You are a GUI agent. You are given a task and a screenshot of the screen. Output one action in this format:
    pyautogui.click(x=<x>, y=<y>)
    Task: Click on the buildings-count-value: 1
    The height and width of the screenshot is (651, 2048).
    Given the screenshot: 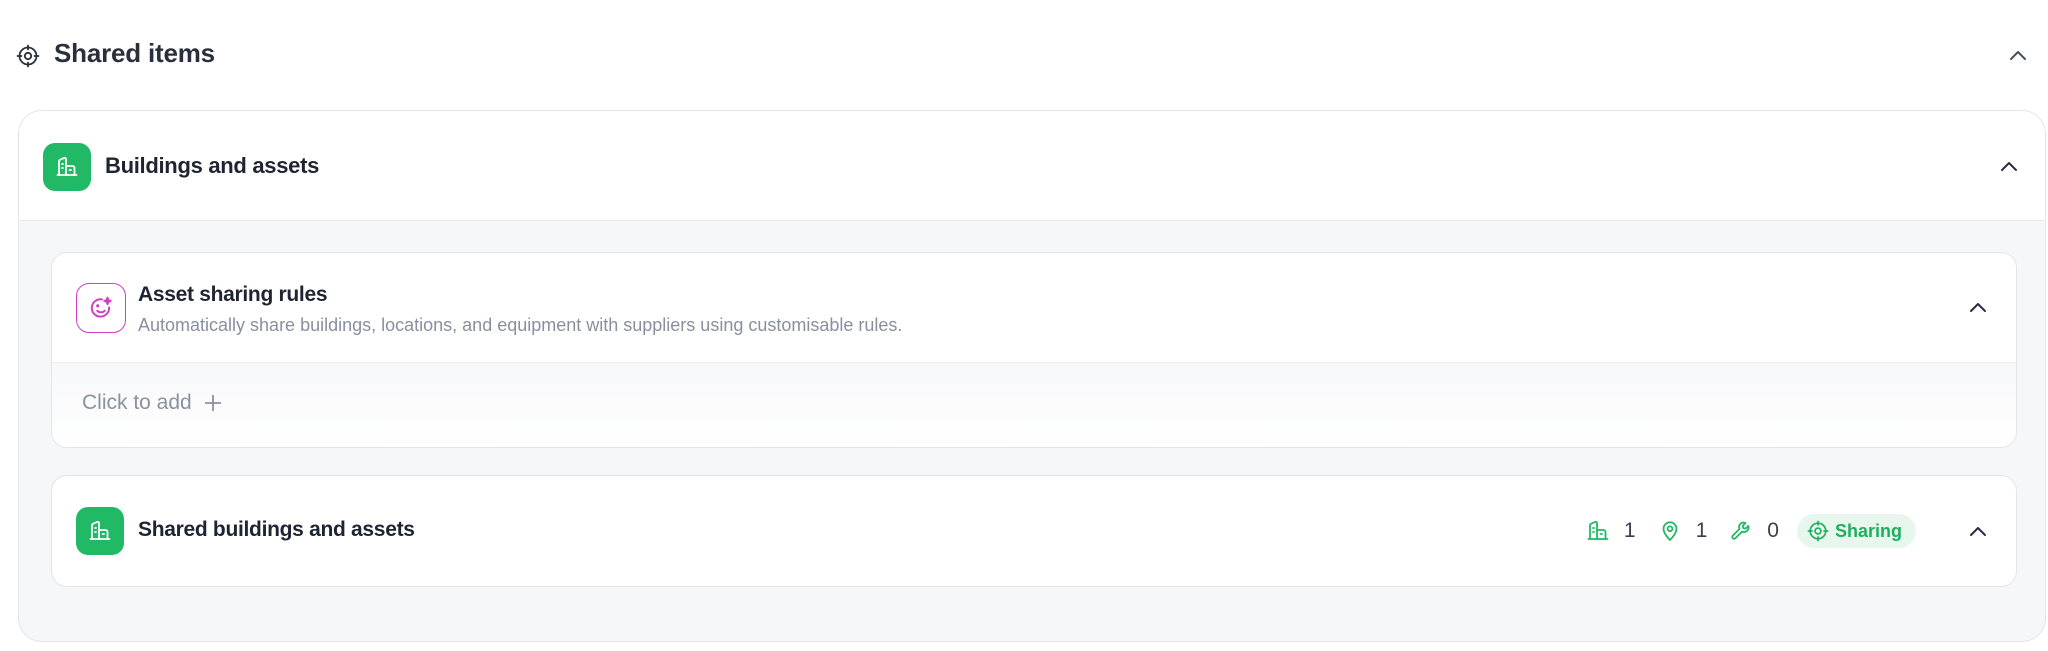 What is the action you would take?
    pyautogui.click(x=1629, y=530)
    